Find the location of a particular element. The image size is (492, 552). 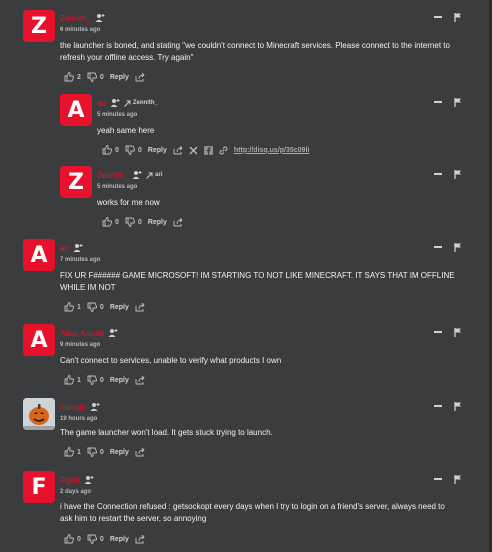

timestamp: 6 minutes ago is located at coordinates (80, 30).